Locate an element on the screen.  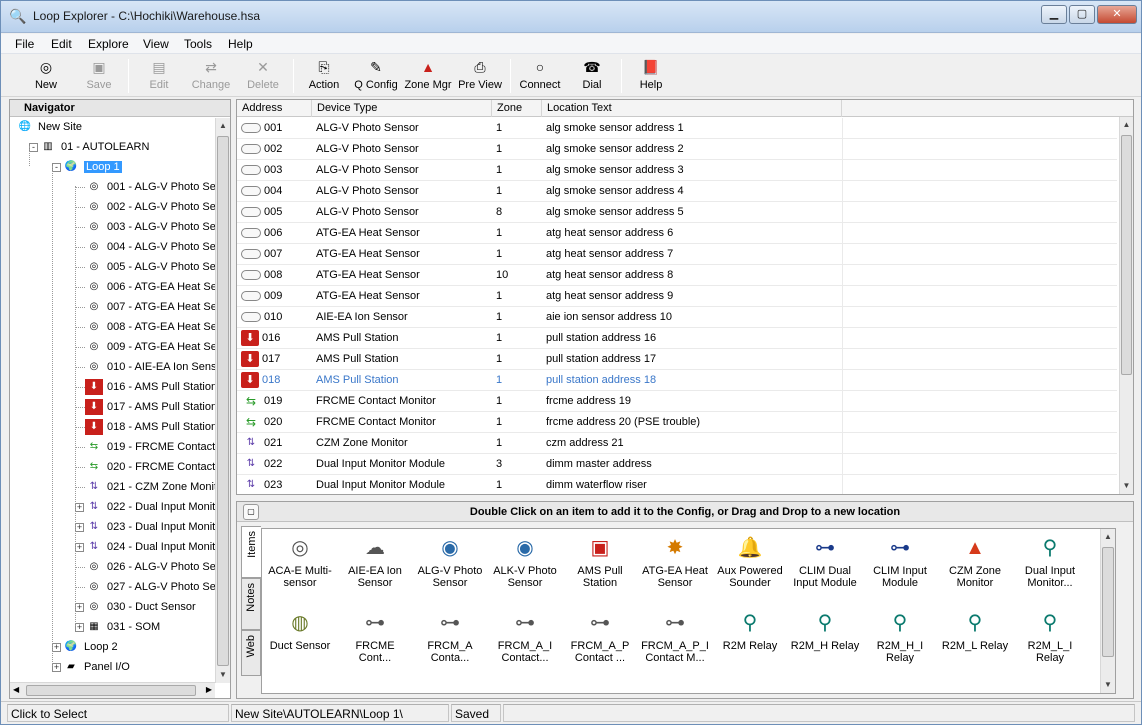
grid-vertical-scrollbar: ▲ ▼ is located at coordinates (1126, 305).